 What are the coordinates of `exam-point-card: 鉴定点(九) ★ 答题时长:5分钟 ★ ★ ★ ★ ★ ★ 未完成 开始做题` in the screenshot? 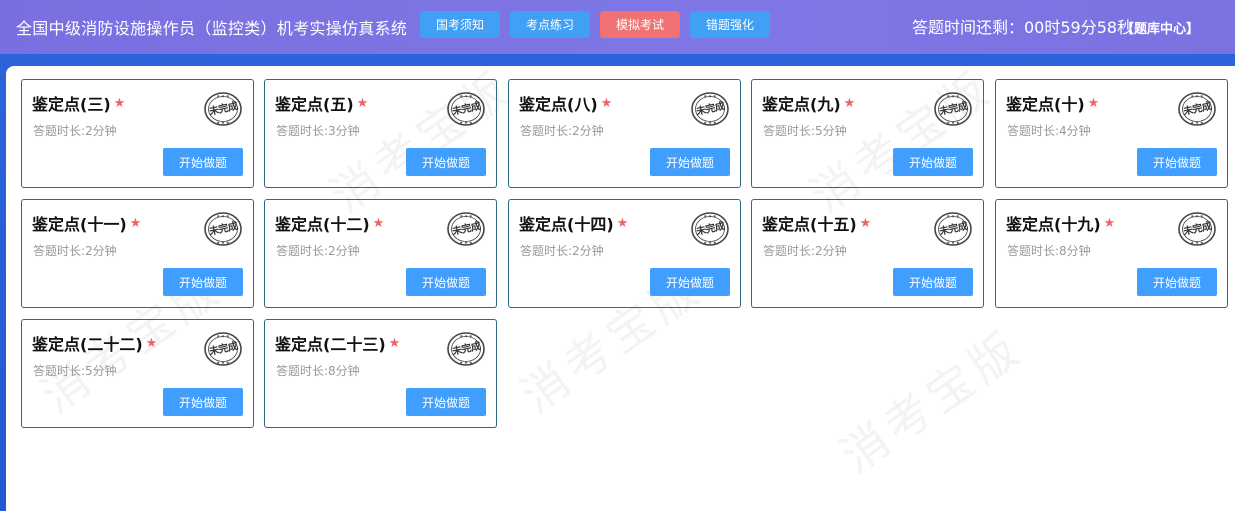 It's located at (867, 133).